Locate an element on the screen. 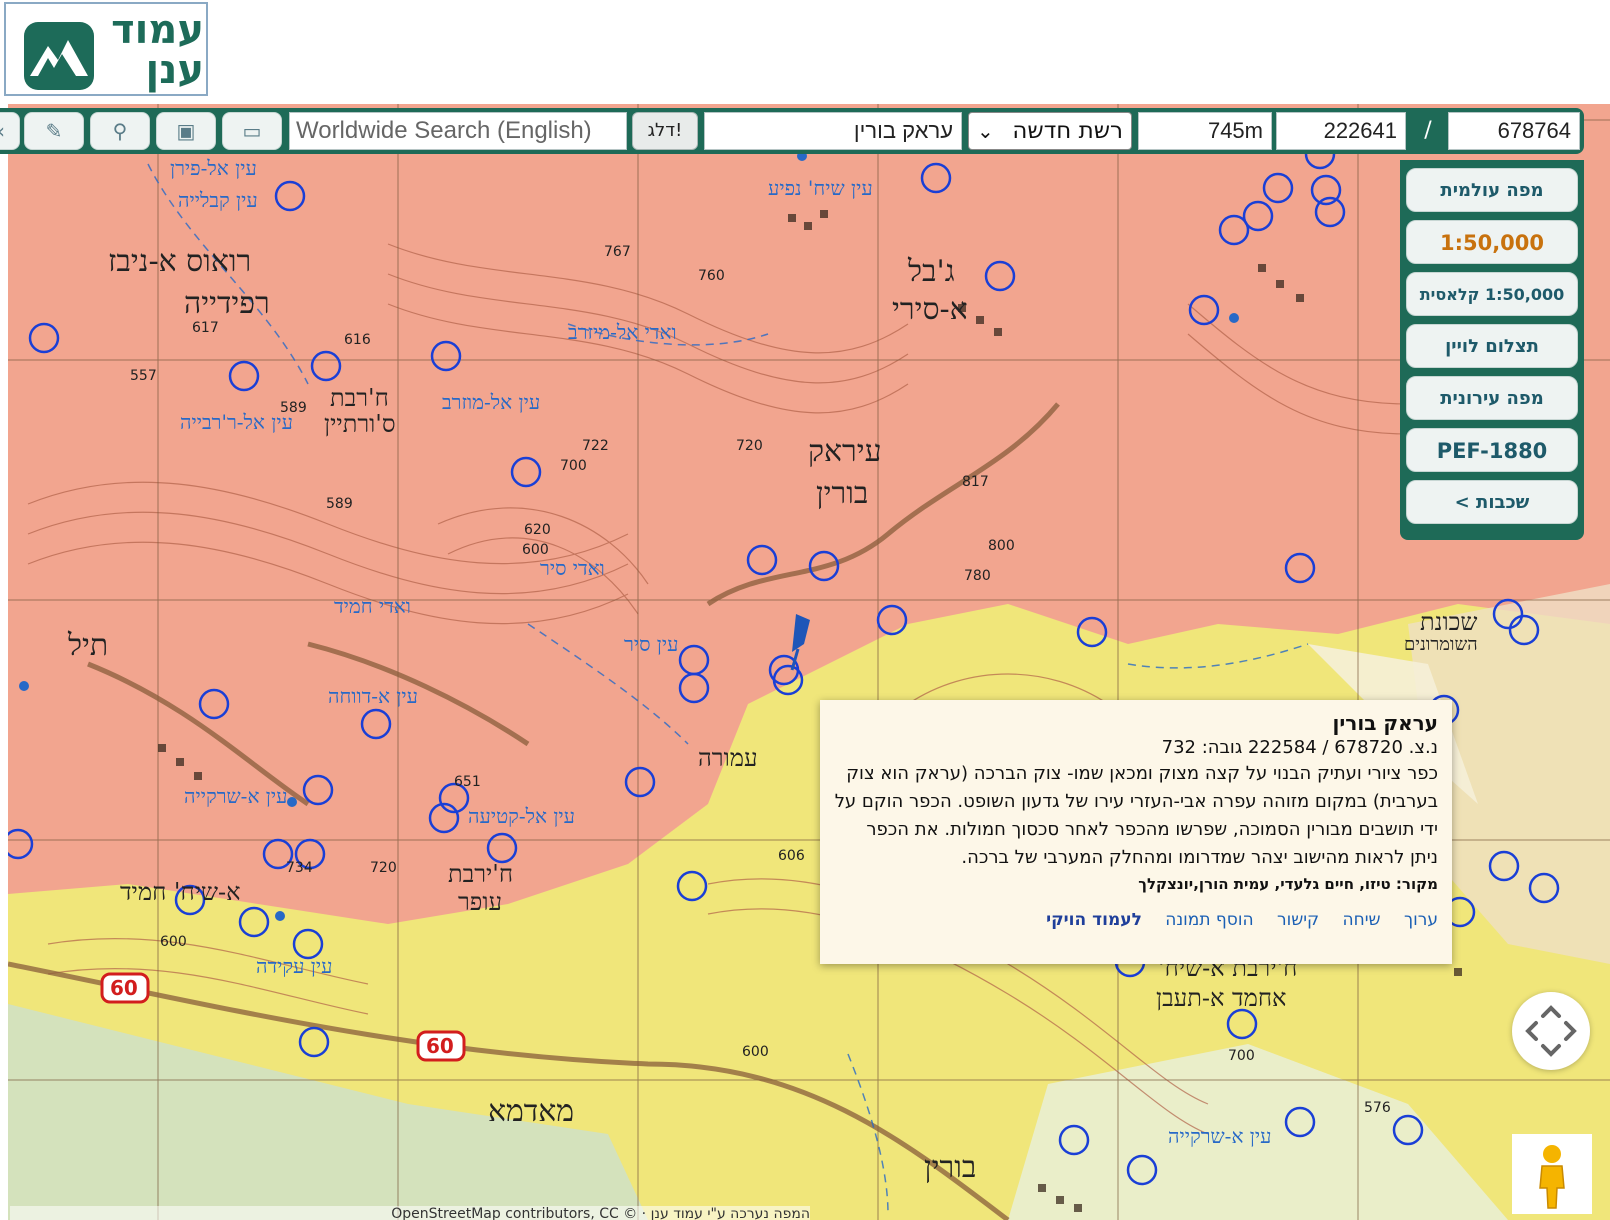 Image resolution: width=1610 pixels, height=1220 pixels. satellite-button: תצלום לויין is located at coordinates (1492, 346).